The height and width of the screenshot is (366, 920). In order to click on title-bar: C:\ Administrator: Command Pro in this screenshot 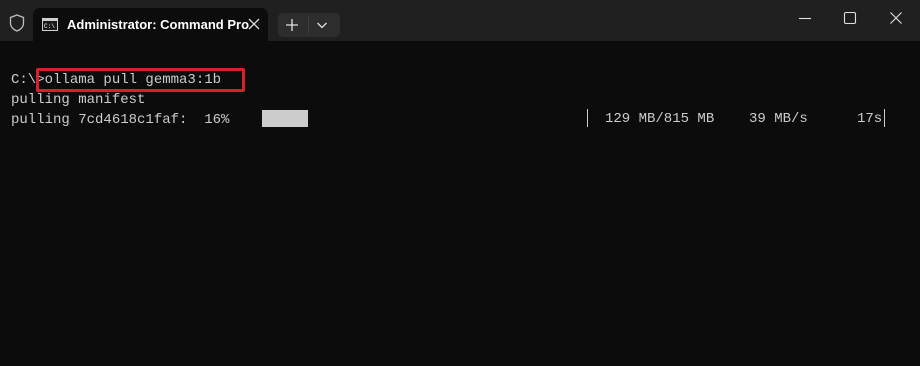, I will do `click(460, 20)`.